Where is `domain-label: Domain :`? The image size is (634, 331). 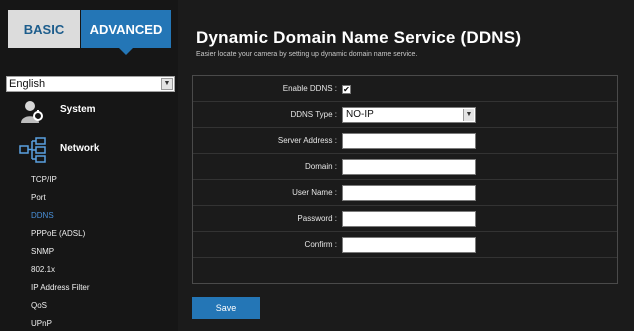 domain-label: Domain : is located at coordinates (320, 166).